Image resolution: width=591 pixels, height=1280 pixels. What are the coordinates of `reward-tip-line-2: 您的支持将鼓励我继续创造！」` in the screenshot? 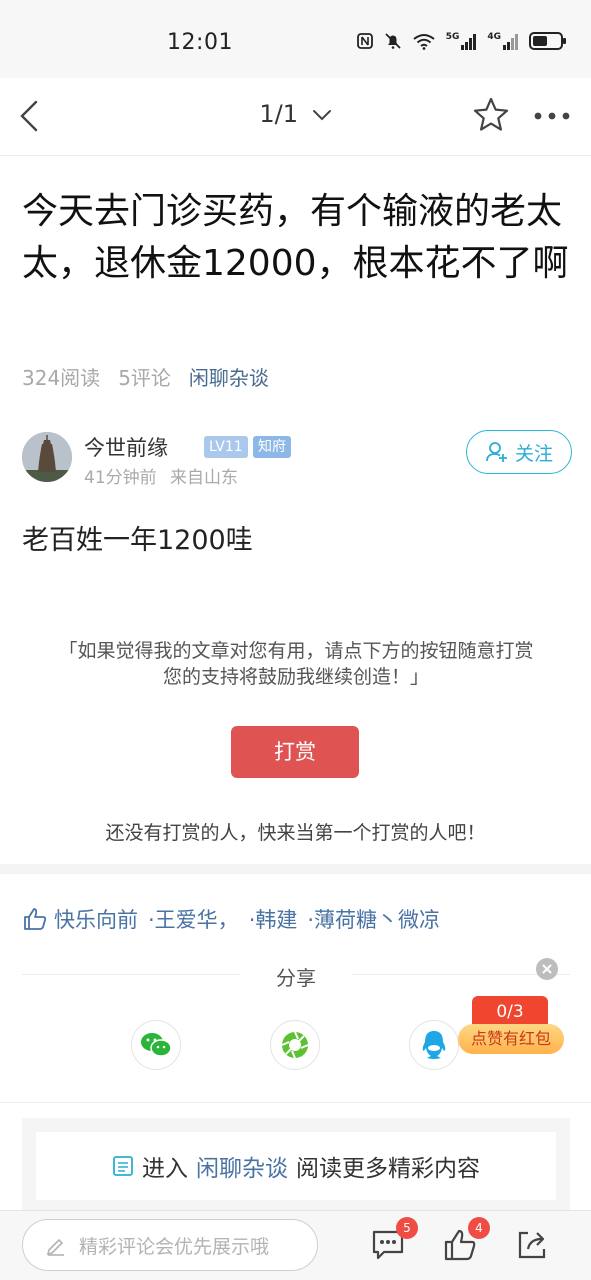 It's located at (295, 677).